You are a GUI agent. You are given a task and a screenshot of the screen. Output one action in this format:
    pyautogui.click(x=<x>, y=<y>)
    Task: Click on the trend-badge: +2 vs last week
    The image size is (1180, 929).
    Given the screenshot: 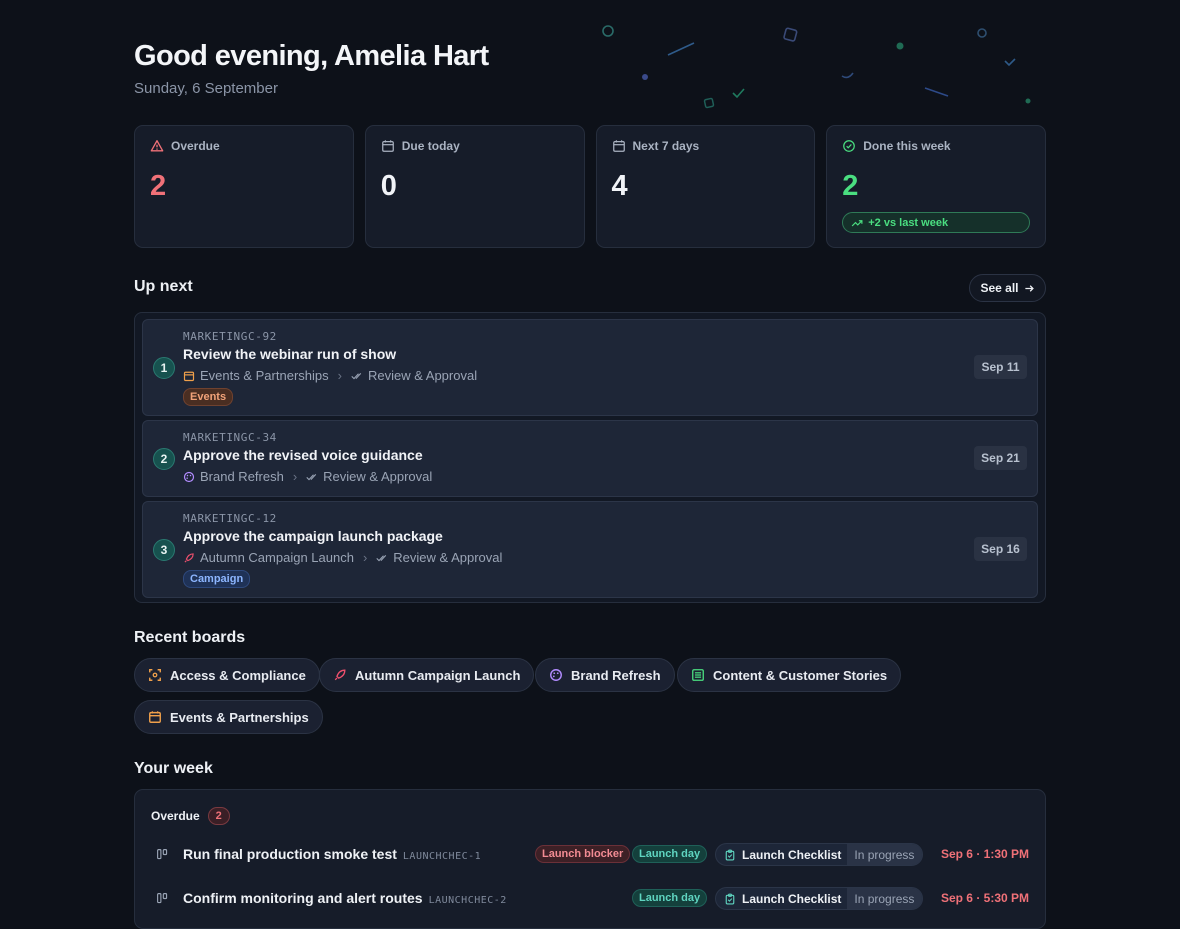 What is the action you would take?
    pyautogui.click(x=936, y=222)
    